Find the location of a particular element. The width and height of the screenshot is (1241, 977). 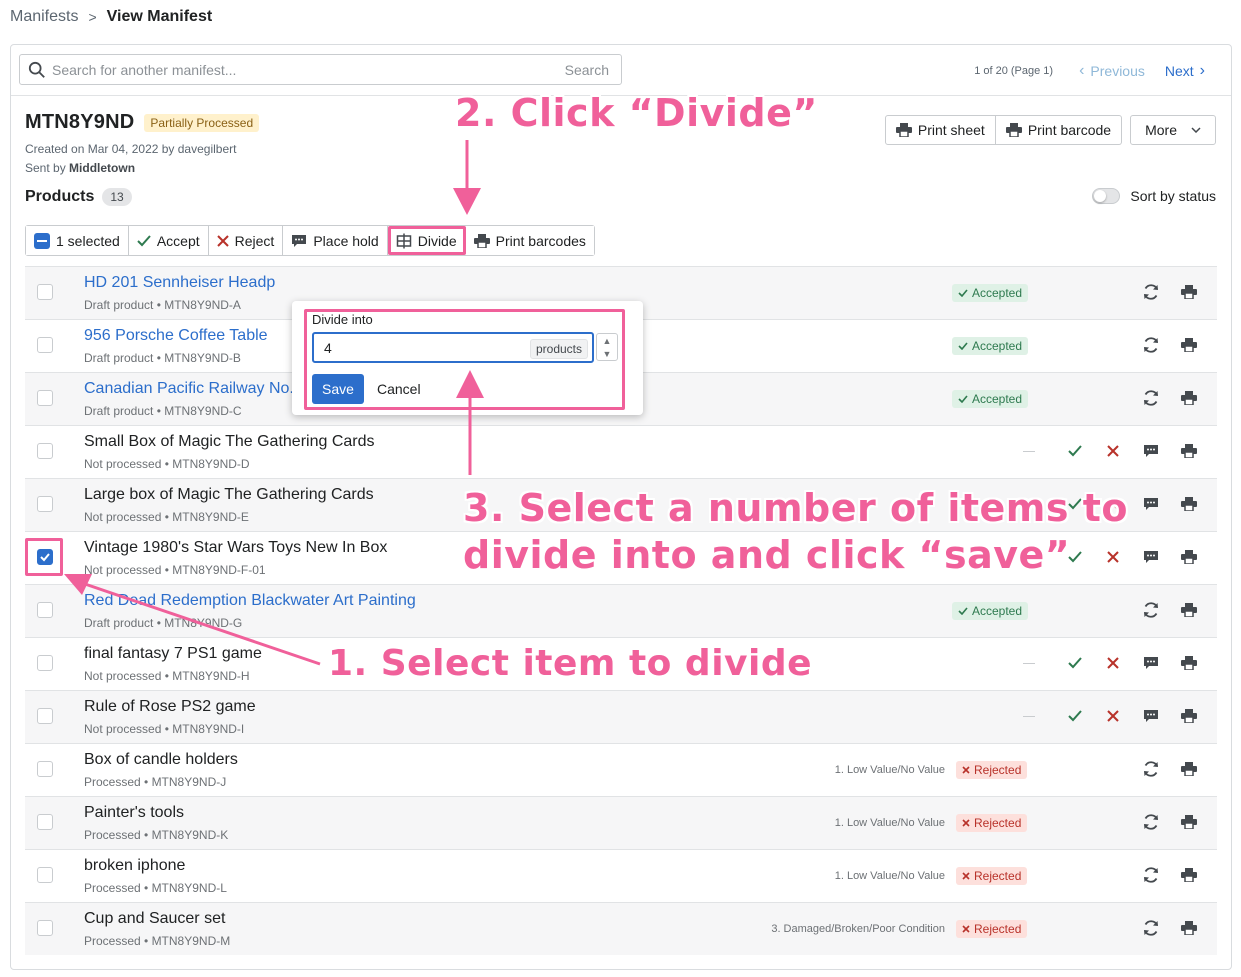

search-button: Search is located at coordinates (587, 70).